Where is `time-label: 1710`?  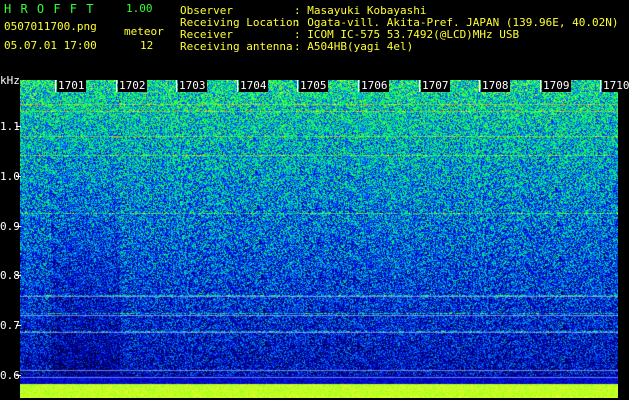 time-label: 1710 is located at coordinates (615, 85).